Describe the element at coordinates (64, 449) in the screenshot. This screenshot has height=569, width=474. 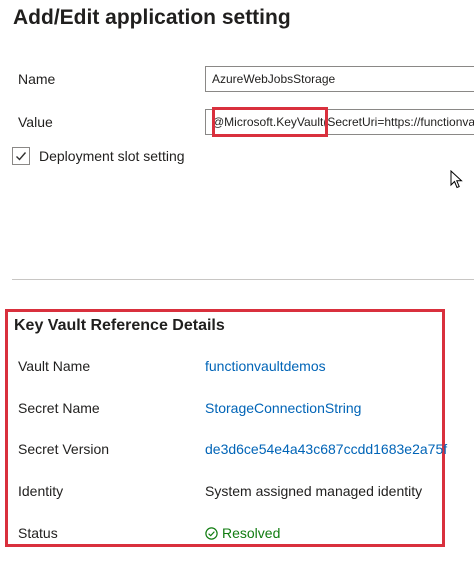
I see `secret-version-label: Secret Version` at that location.